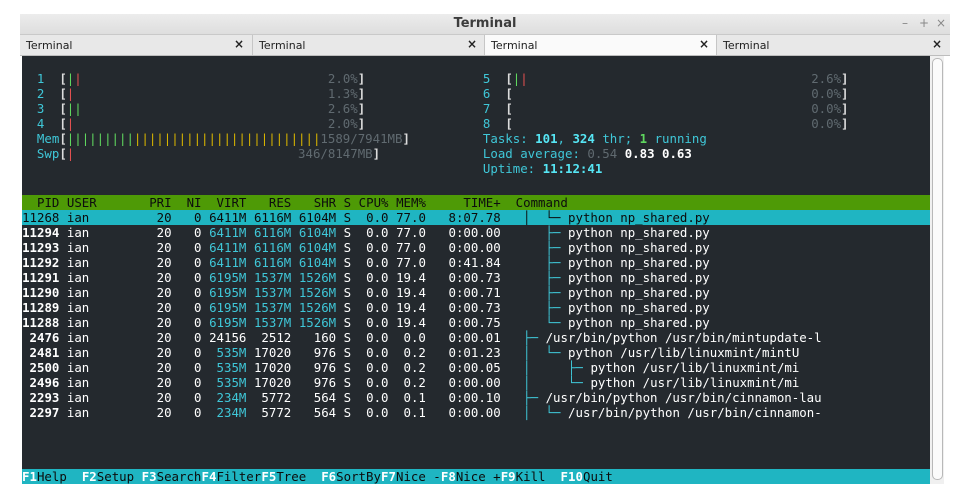  Describe the element at coordinates (268, 476) in the screenshot. I see `function-key-f5: F5` at that location.